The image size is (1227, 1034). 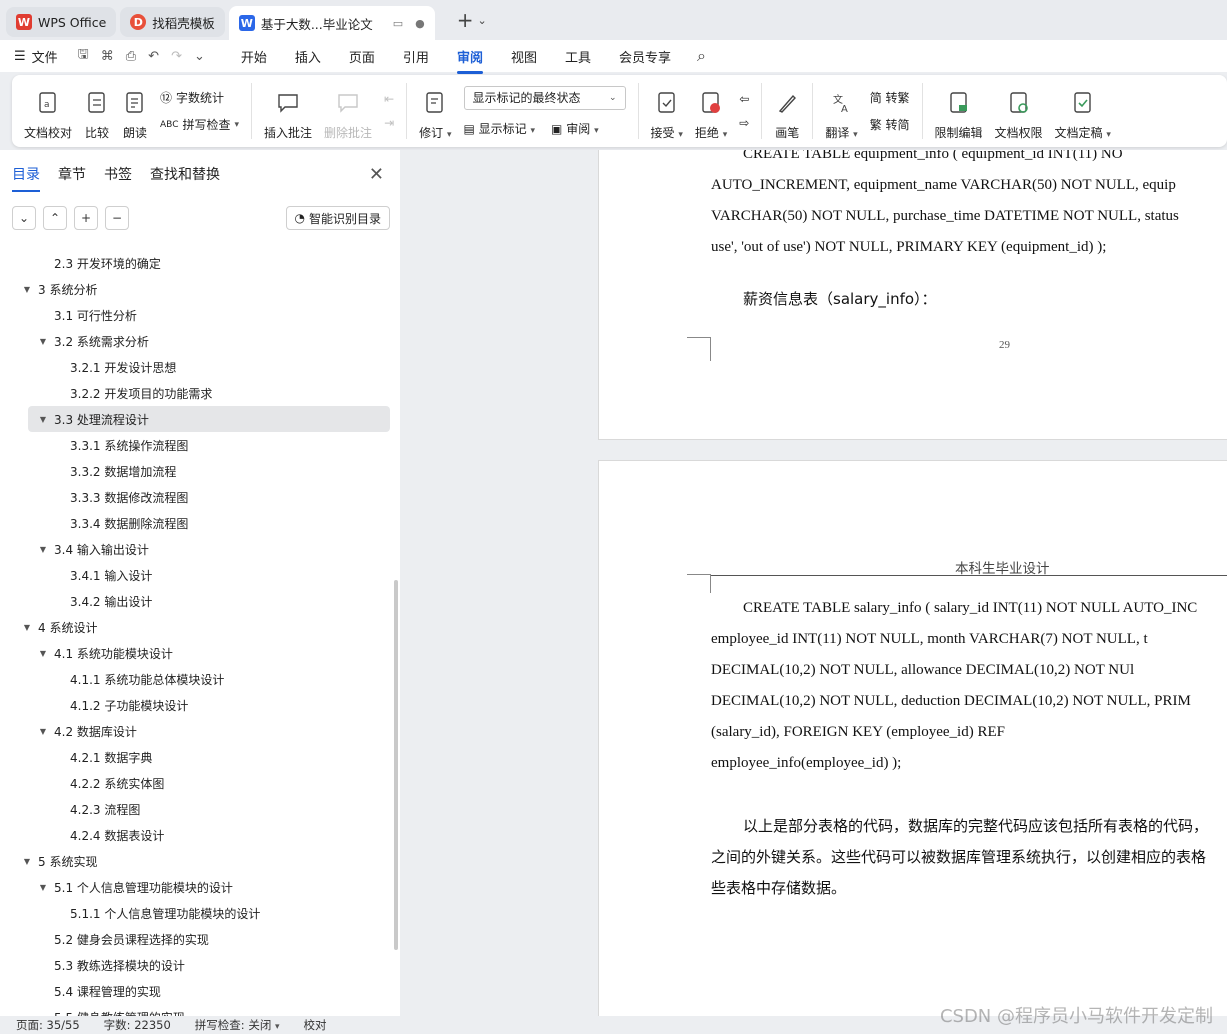 What do you see at coordinates (841, 111) in the screenshot?
I see `translate-button: 文A 翻译 ▾` at bounding box center [841, 111].